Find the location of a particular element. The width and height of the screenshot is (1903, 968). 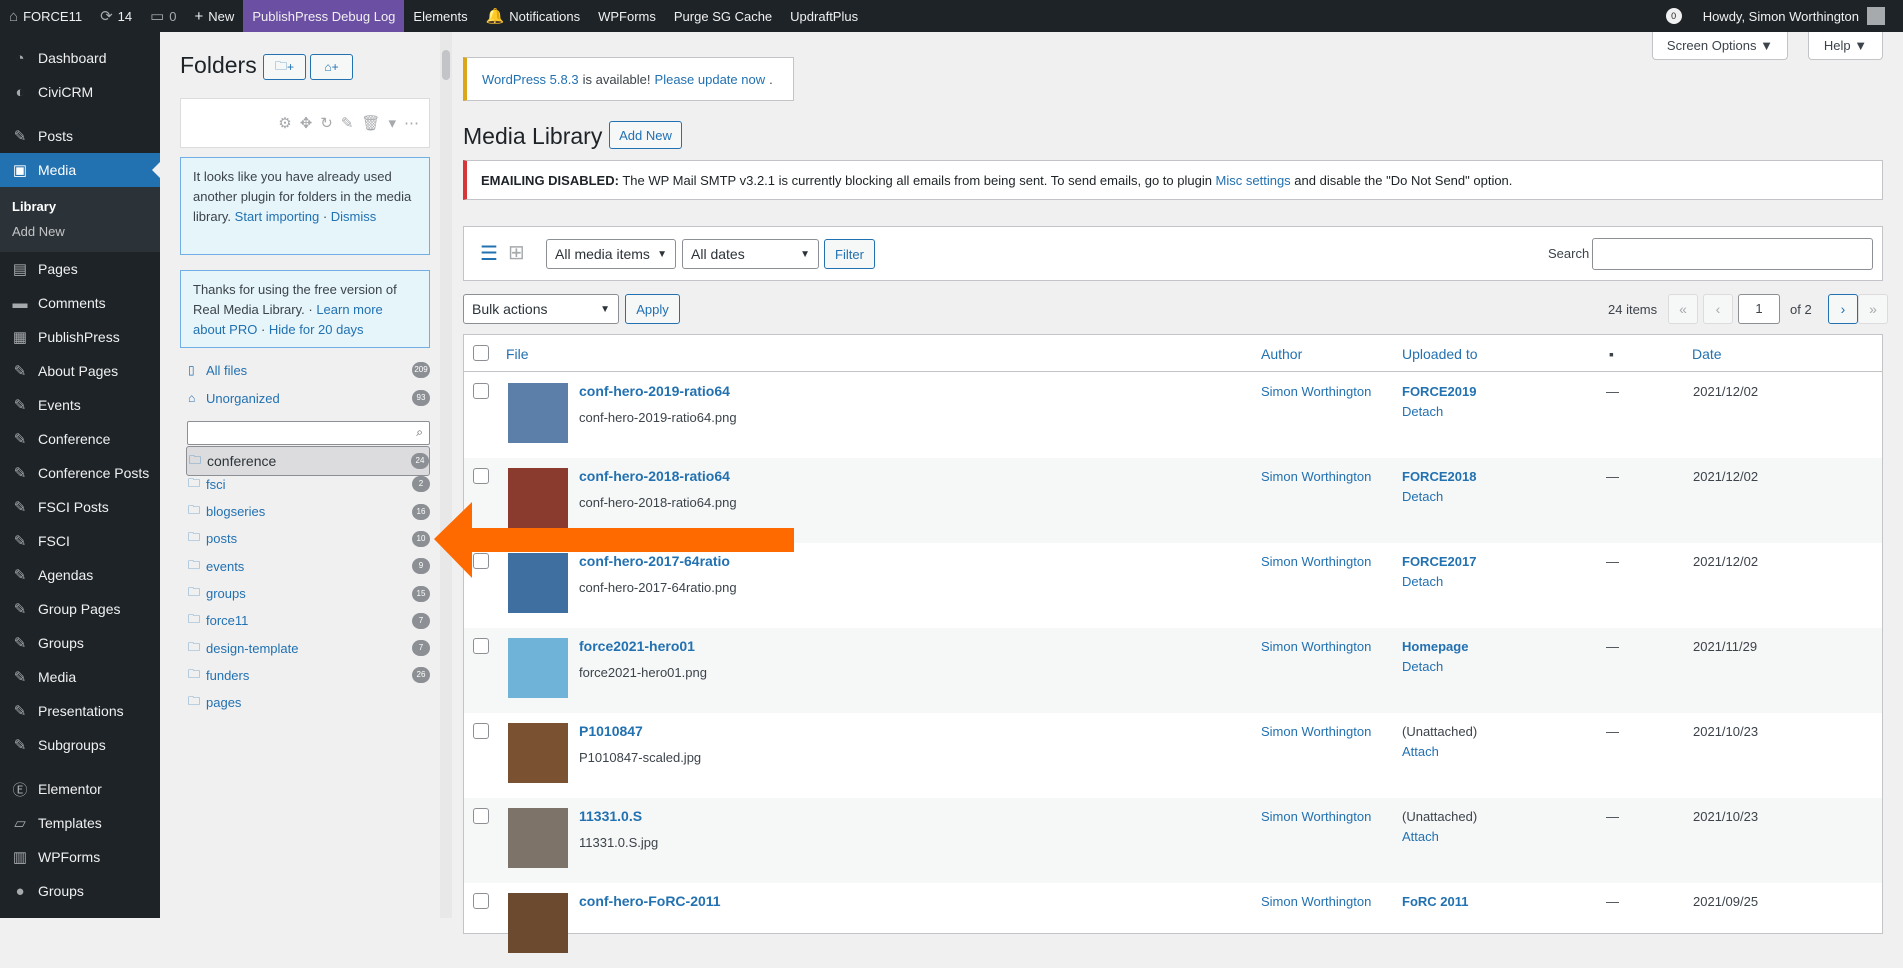

bulk-actions-select: Bulk actions ▼ is located at coordinates (541, 309).